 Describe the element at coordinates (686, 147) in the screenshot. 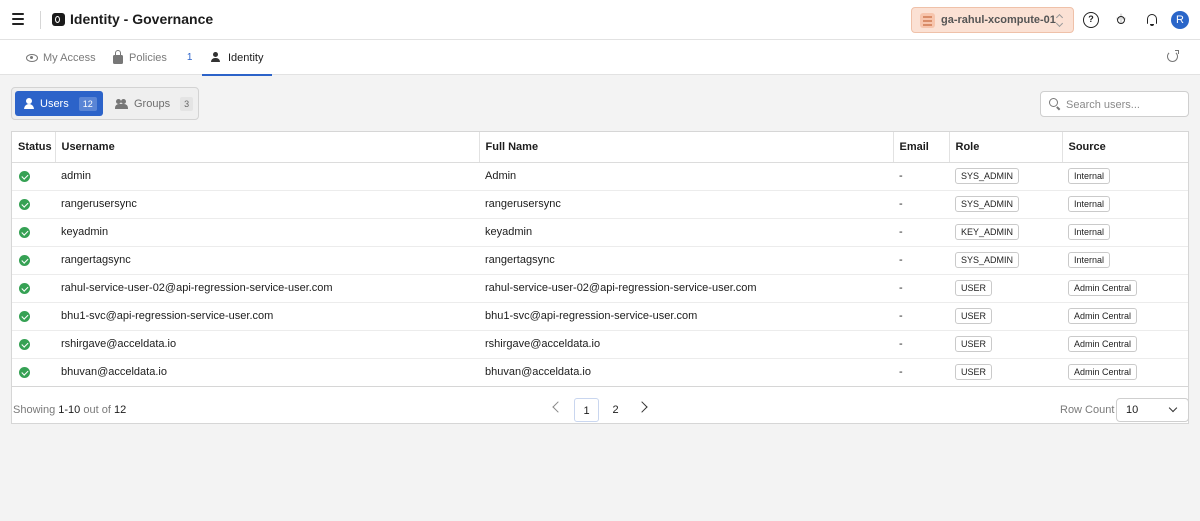

I see `column-header-full-name: Full Name` at that location.